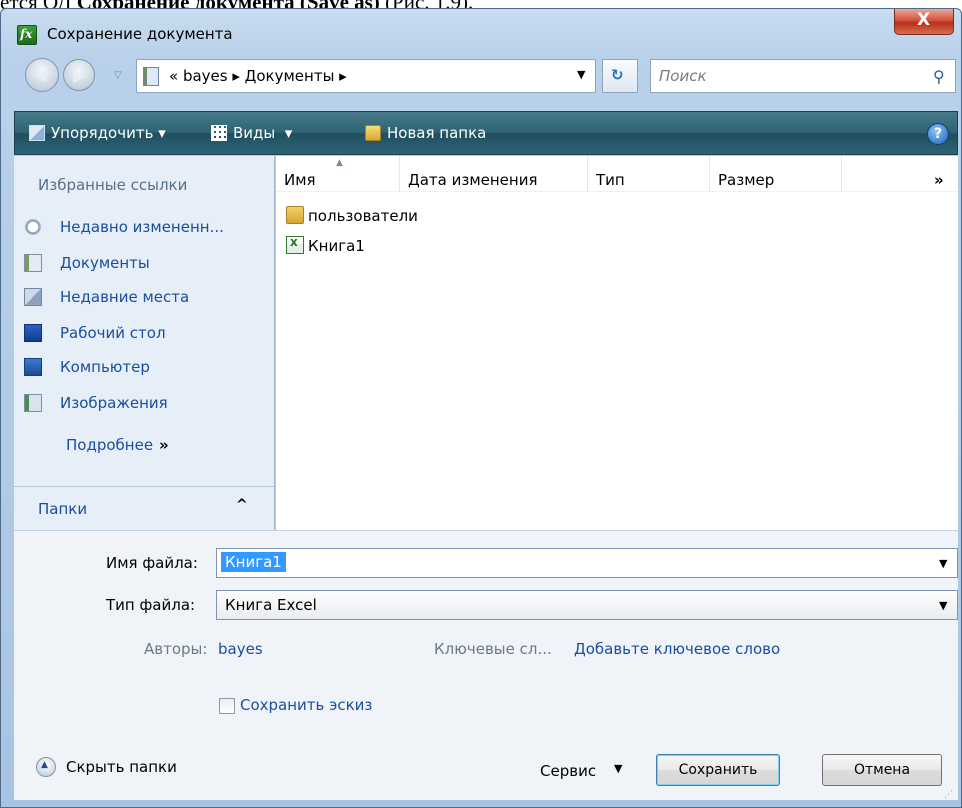 The height and width of the screenshot is (808, 962). I want to click on save-button: Сохранить, so click(718, 770).